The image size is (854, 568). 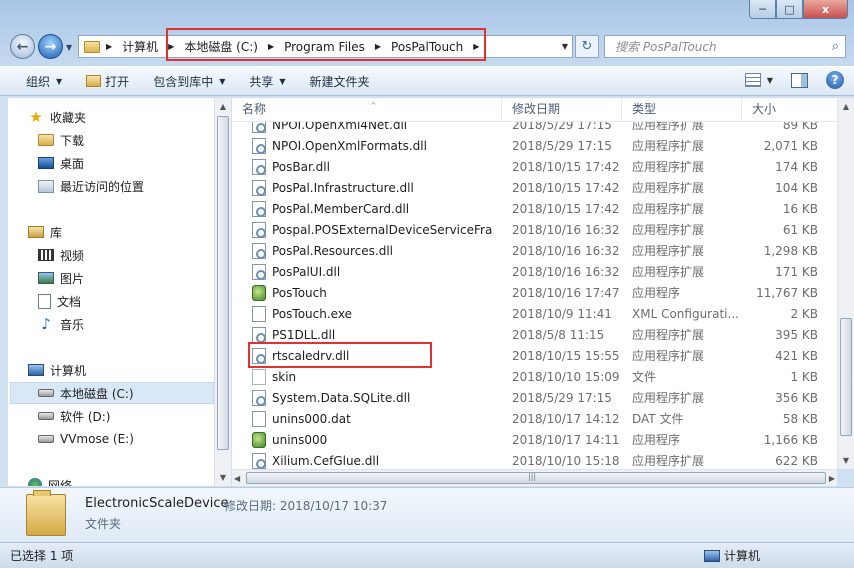 What do you see at coordinates (72, 255) in the screenshot?
I see `sidebar-label: 视频` at bounding box center [72, 255].